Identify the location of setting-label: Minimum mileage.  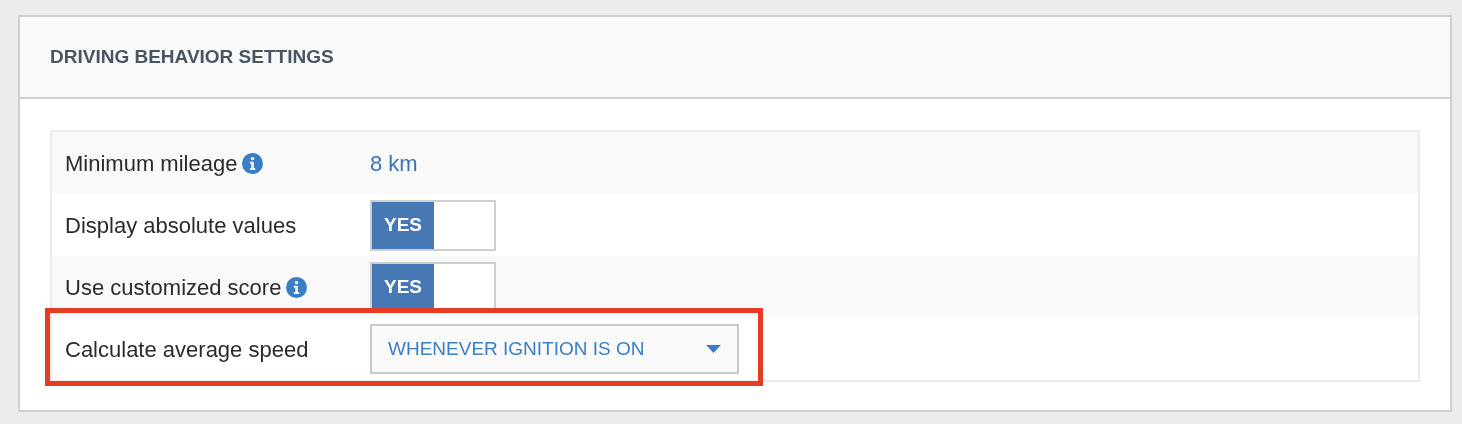
(151, 163).